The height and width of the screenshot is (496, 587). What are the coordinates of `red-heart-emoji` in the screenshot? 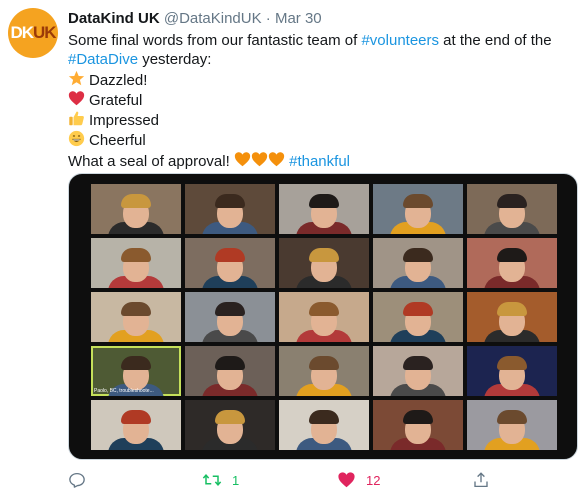 It's located at (76, 98).